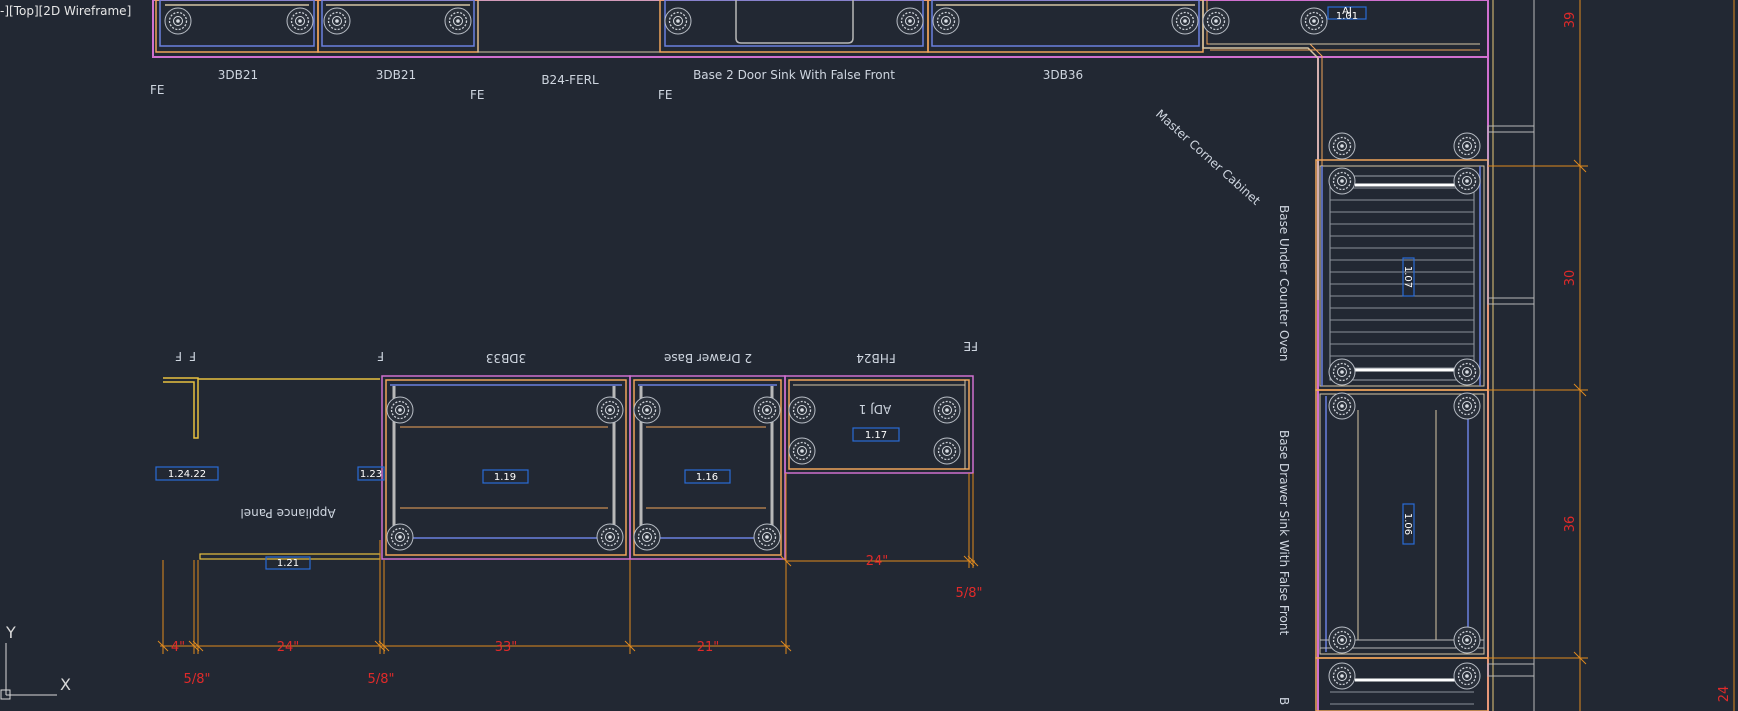 The image size is (1738, 711). Describe the element at coordinates (1284, 701) in the screenshot. I see `cabinet-label-partial: B` at that location.